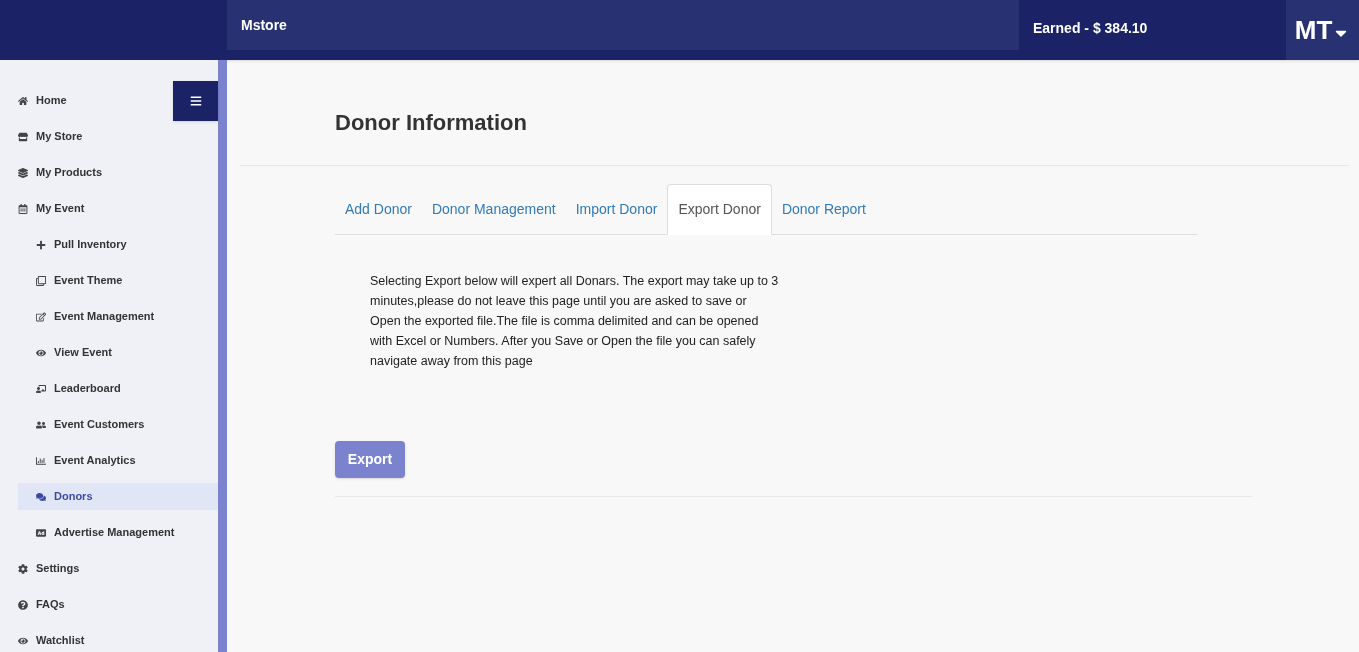 The width and height of the screenshot is (1359, 652). Describe the element at coordinates (1090, 28) in the screenshot. I see `earnings: Earned - $ 384.10` at that location.